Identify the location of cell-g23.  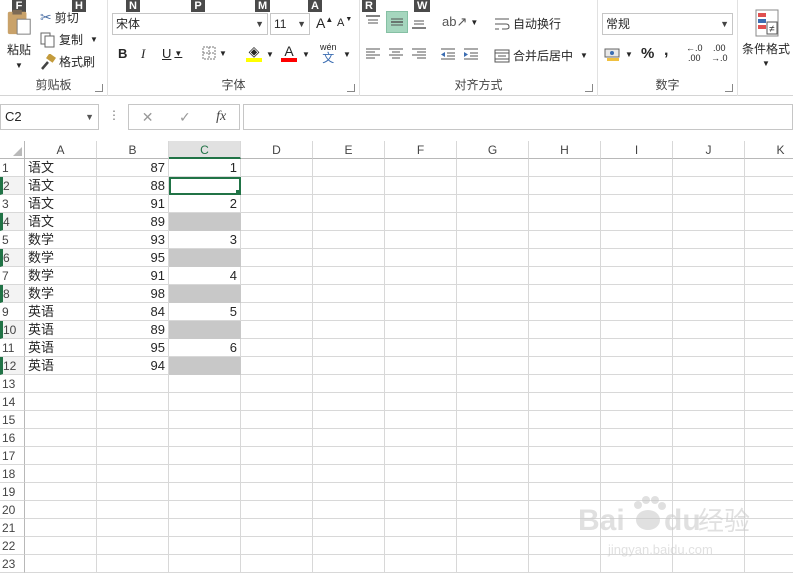
(493, 564).